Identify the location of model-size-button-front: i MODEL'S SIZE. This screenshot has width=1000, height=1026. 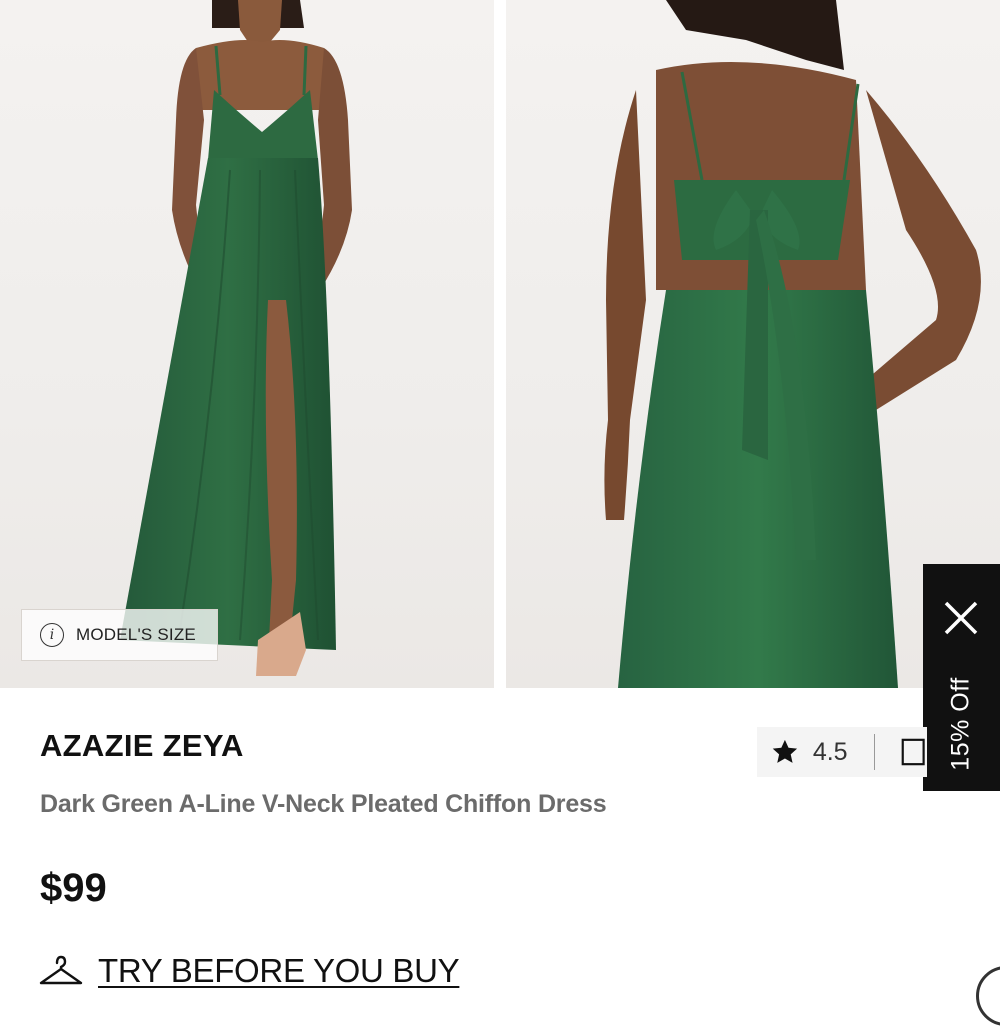
(119, 635).